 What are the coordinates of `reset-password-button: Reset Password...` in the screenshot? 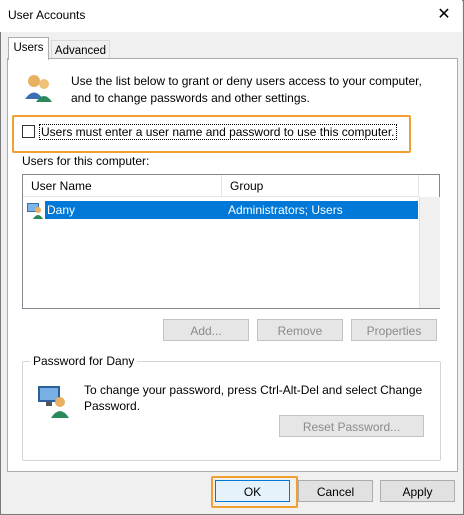 It's located at (351, 426).